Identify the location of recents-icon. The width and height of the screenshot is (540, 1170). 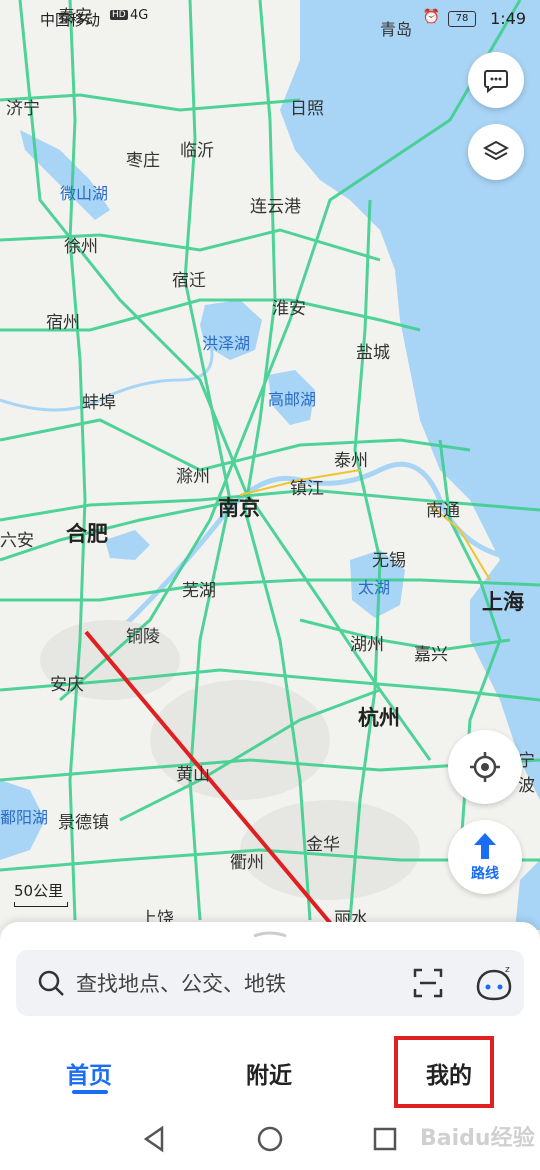
(385, 1139).